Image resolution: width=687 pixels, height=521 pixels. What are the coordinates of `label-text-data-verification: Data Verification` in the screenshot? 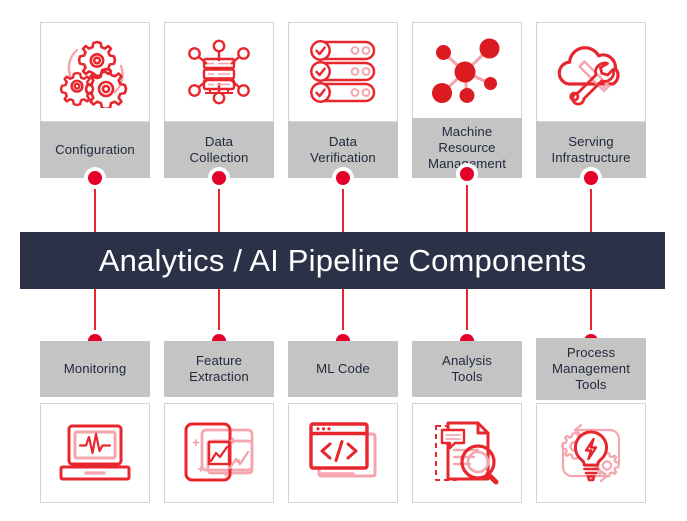 It's located at (343, 149).